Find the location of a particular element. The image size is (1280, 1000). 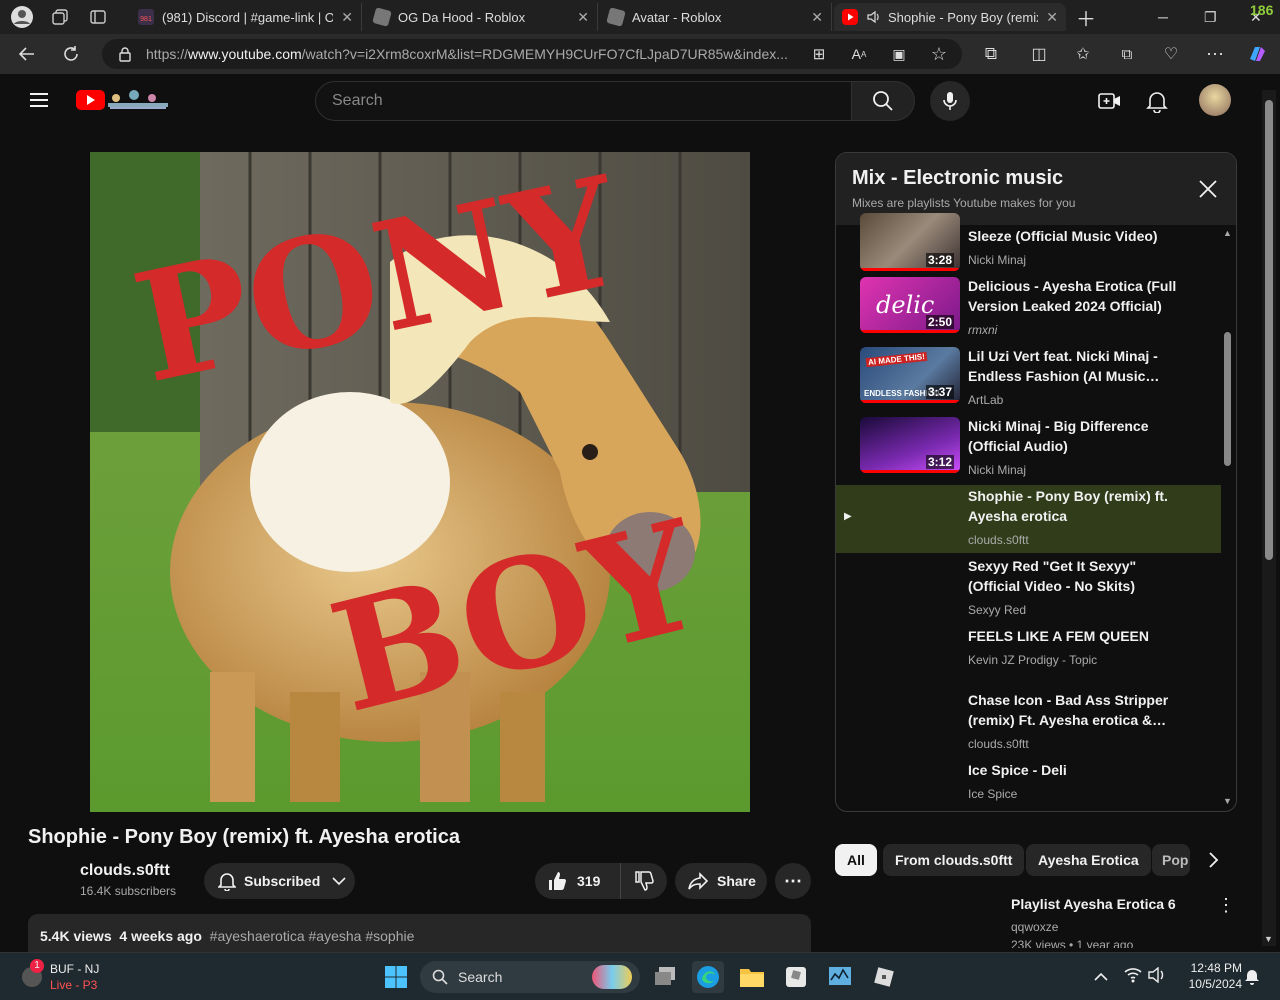

playlist-scrollbar-thumb is located at coordinates (1227, 399).